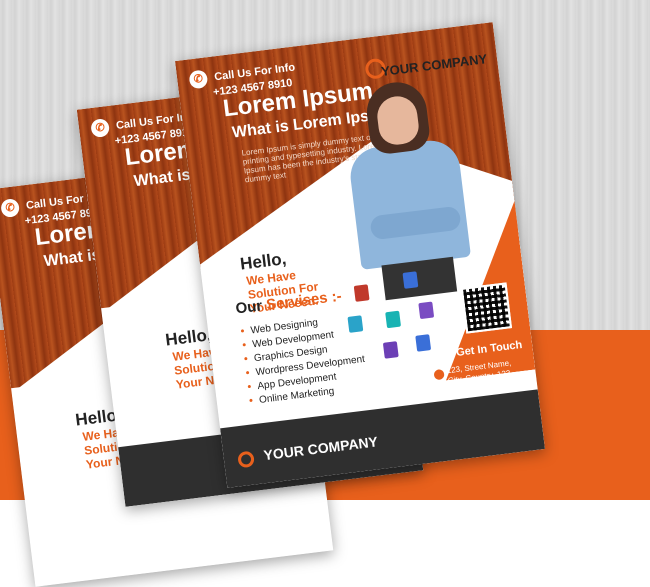 The image size is (650, 587). I want to click on services-our: Our, so click(249, 307).